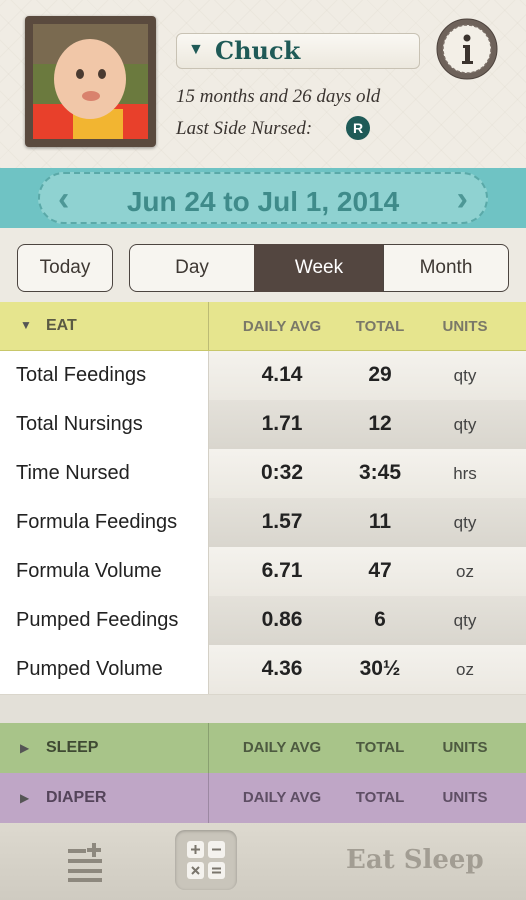 This screenshot has height=900, width=526. I want to click on row-label-cell: Pumped Volume, so click(104, 669).